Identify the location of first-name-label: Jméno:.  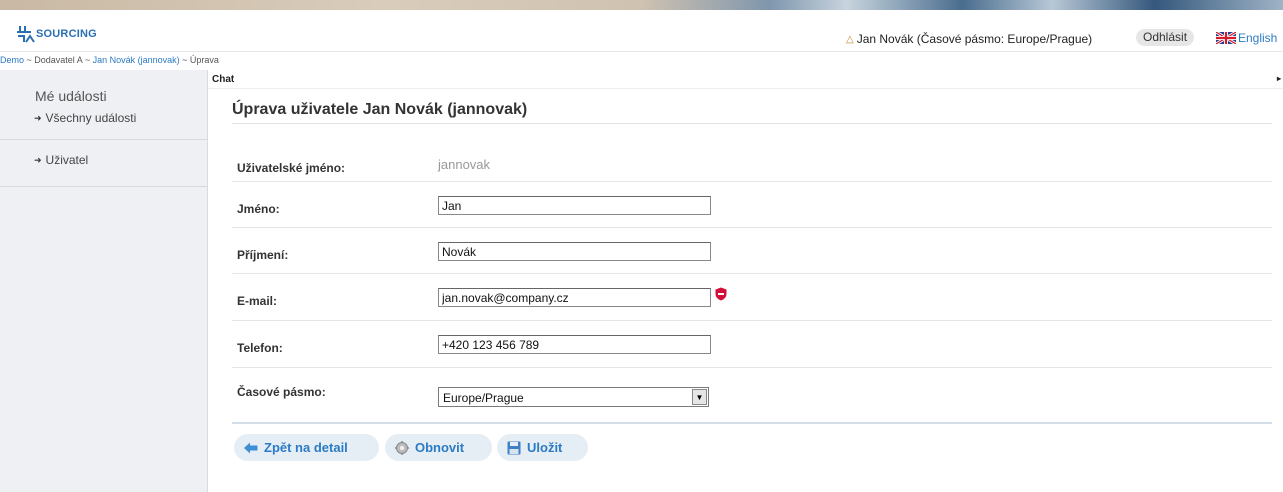
(258, 209).